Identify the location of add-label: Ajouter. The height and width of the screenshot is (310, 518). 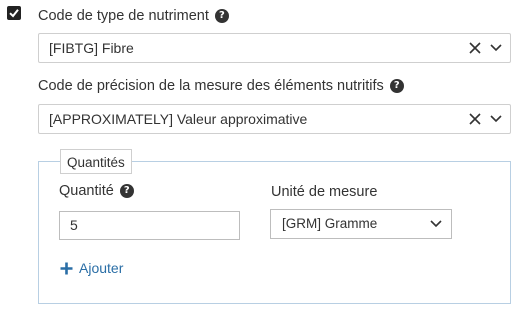
(101, 268).